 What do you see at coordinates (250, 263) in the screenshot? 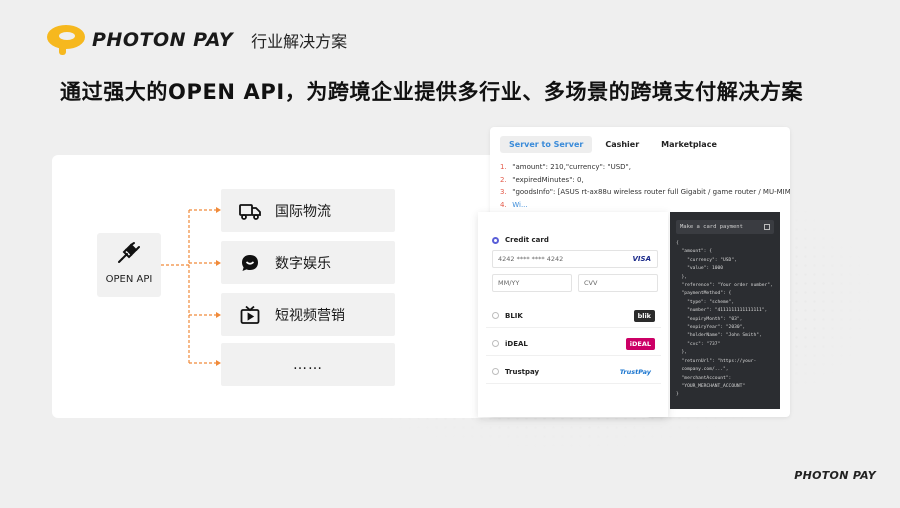
I see `chat-bubble-icon` at bounding box center [250, 263].